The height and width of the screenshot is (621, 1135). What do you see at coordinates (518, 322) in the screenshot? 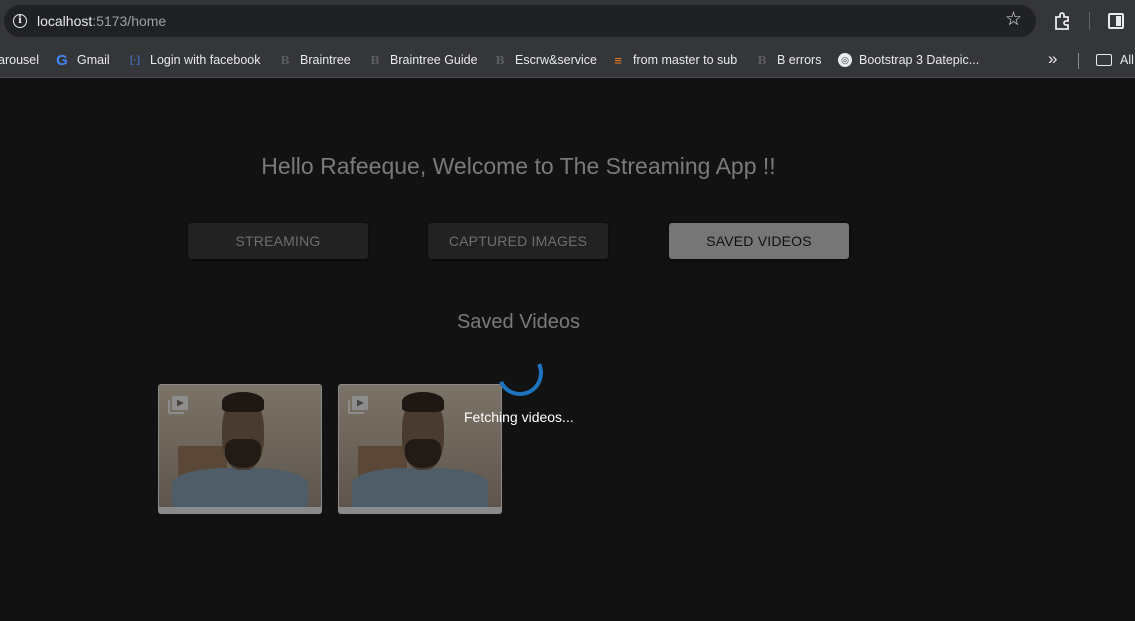
I see `section-title: Saved Videos` at bounding box center [518, 322].